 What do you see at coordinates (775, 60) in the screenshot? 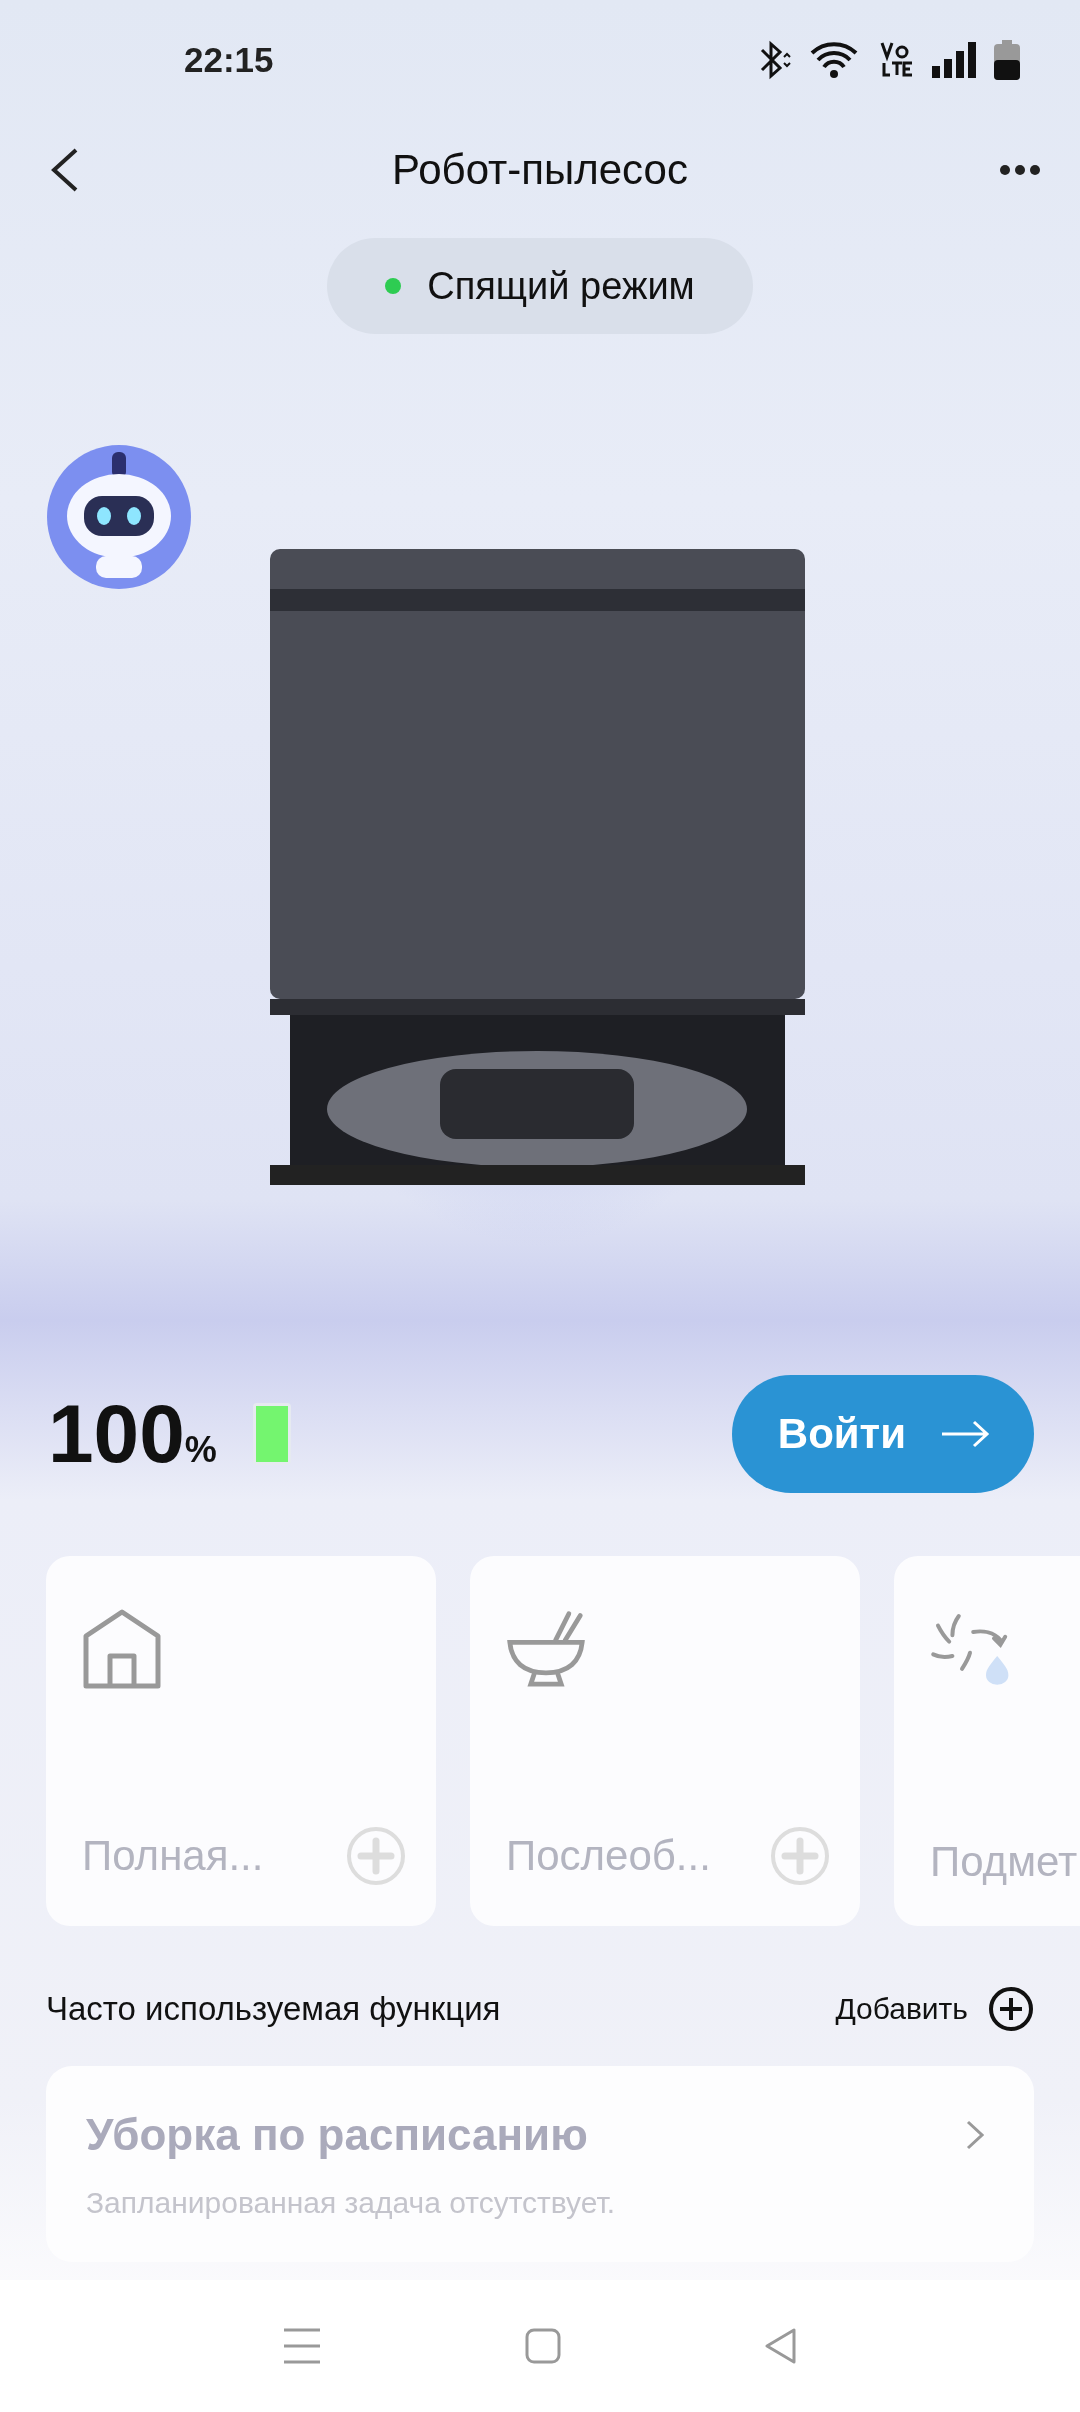
I see `bluetooth-icon` at bounding box center [775, 60].